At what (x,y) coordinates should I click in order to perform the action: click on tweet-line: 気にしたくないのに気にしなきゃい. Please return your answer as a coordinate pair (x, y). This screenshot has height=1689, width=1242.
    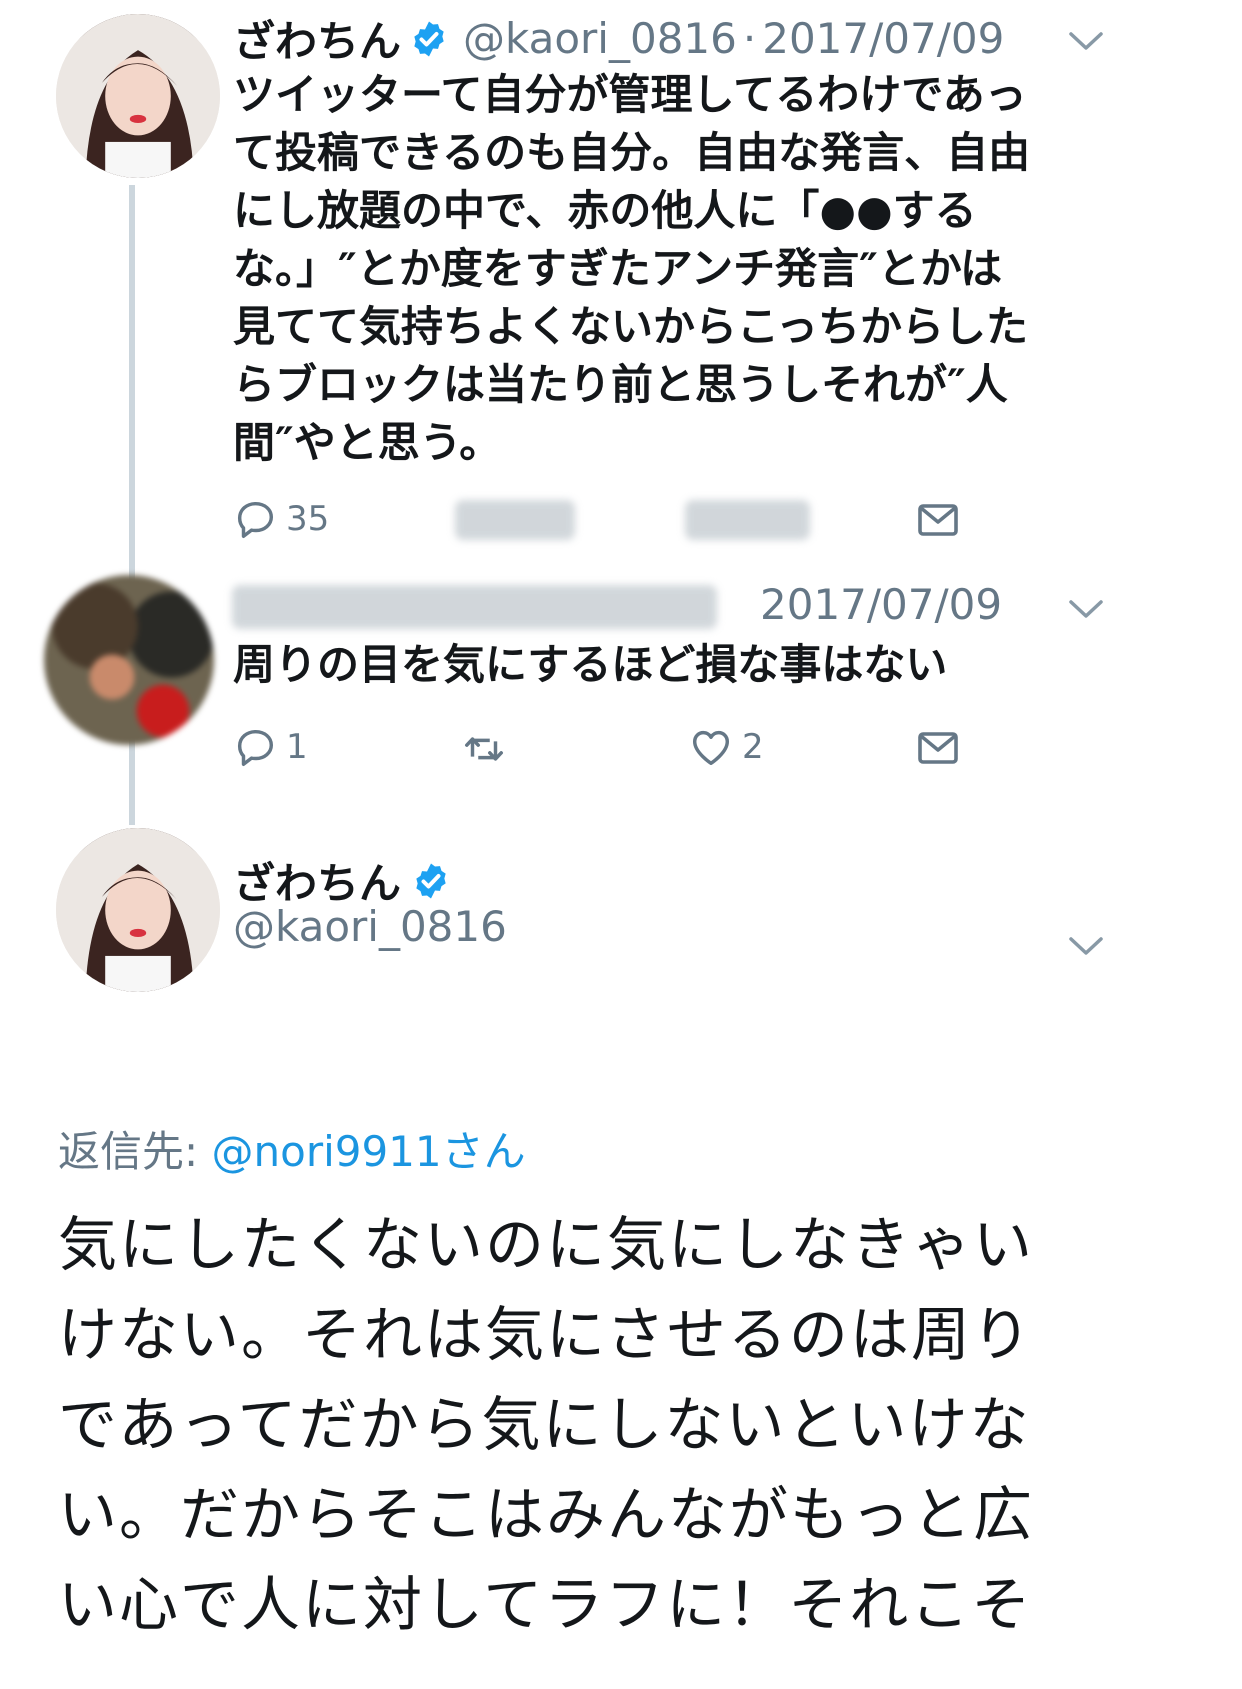
    Looking at the image, I should click on (546, 1244).